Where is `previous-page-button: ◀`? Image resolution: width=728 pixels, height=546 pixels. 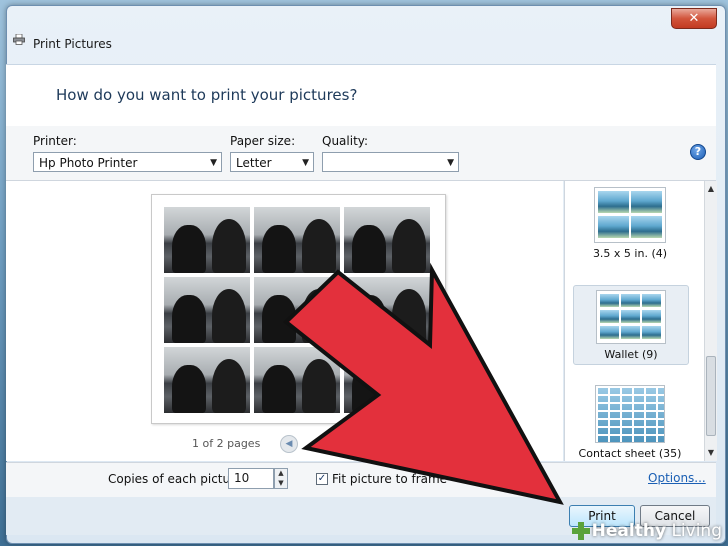 previous-page-button: ◀ is located at coordinates (289, 444).